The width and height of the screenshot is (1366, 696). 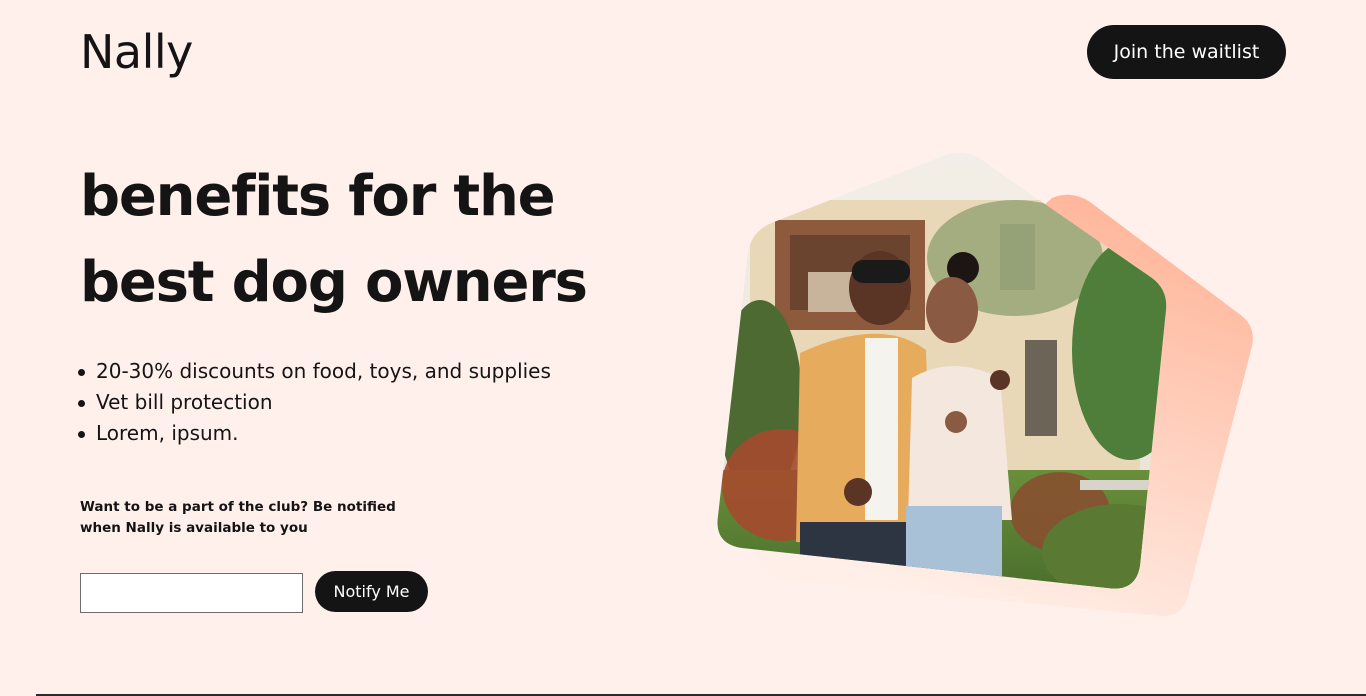 I want to click on join-waitlist-button: Join the waitlist, so click(x=1186, y=52).